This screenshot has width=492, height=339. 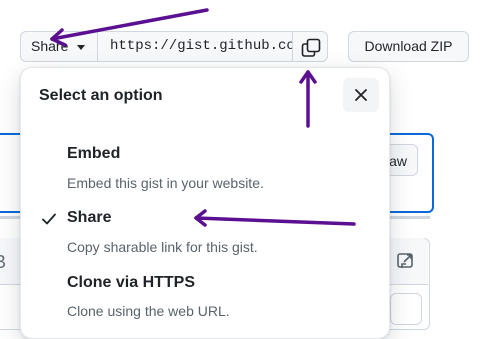 What do you see at coordinates (408, 46) in the screenshot?
I see `download-zip-button: Download ZIP` at bounding box center [408, 46].